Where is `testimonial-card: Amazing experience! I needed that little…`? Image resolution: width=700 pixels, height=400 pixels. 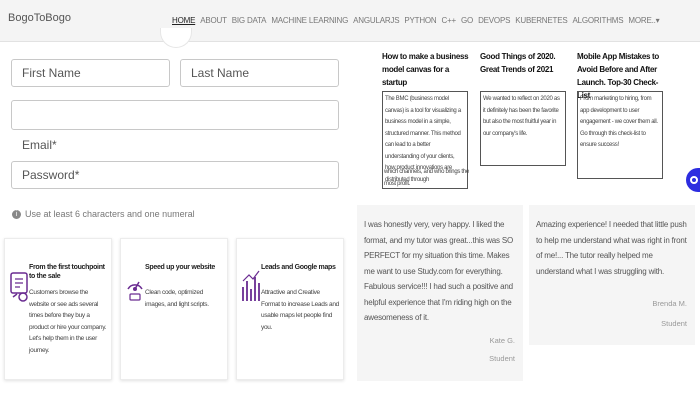
testimonial-card: Amazing experience! I needed that little… is located at coordinates (612, 275).